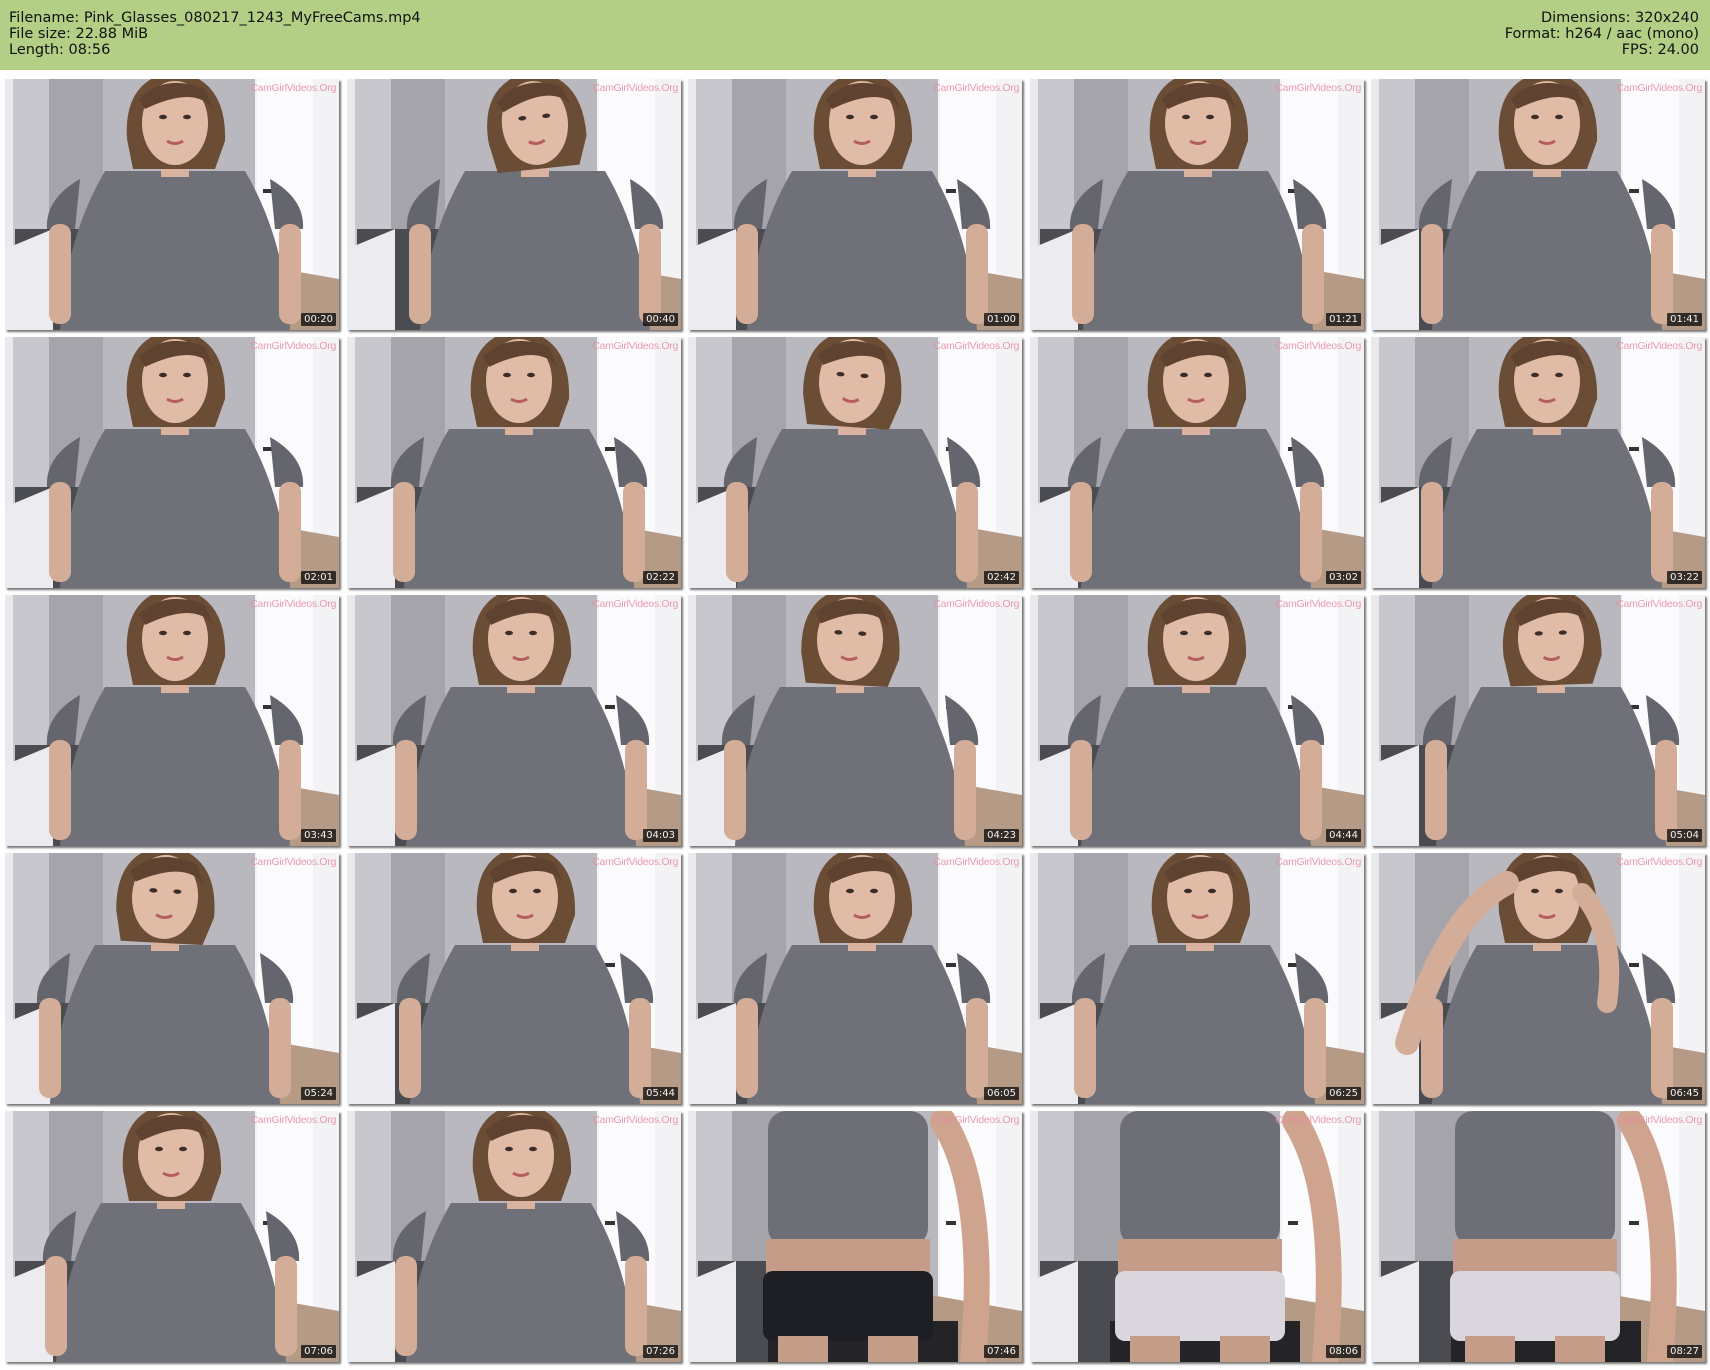 The height and width of the screenshot is (1370, 1710). Describe the element at coordinates (318, 1351) in the screenshot. I see `frame-timestamp: 07:06` at that location.